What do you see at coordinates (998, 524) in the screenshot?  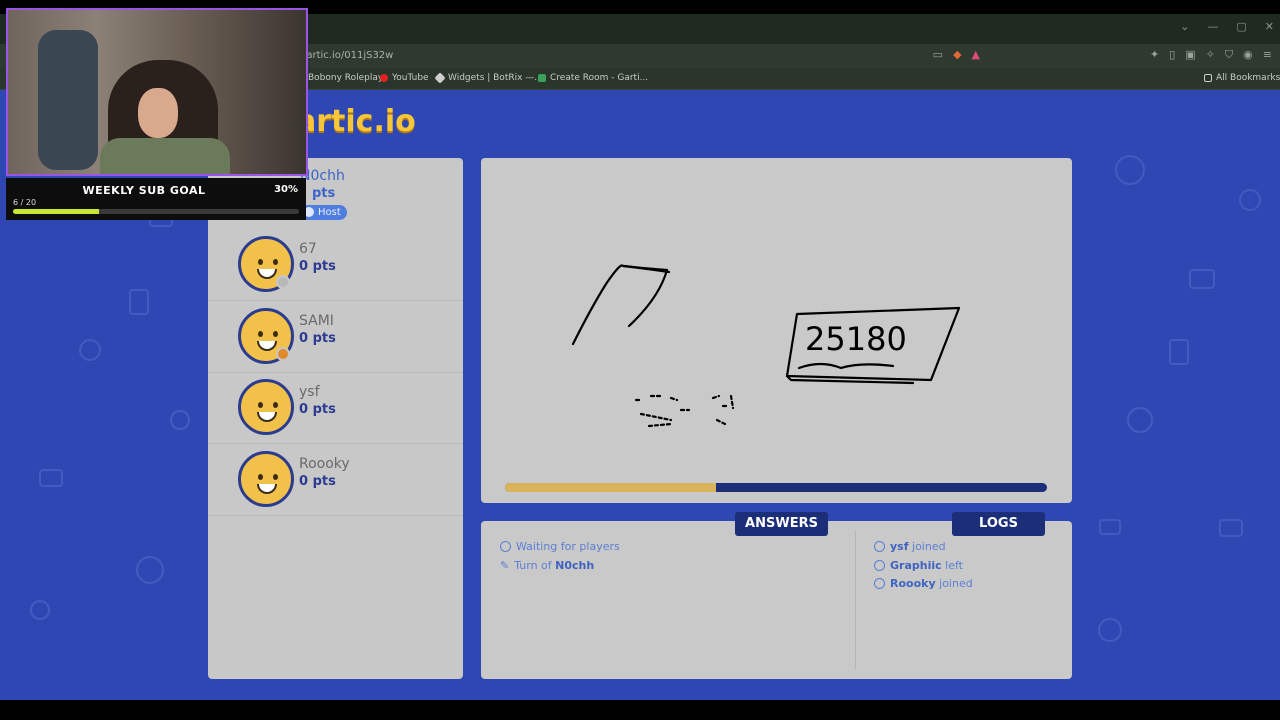 I see `logs-tab: LOGS` at bounding box center [998, 524].